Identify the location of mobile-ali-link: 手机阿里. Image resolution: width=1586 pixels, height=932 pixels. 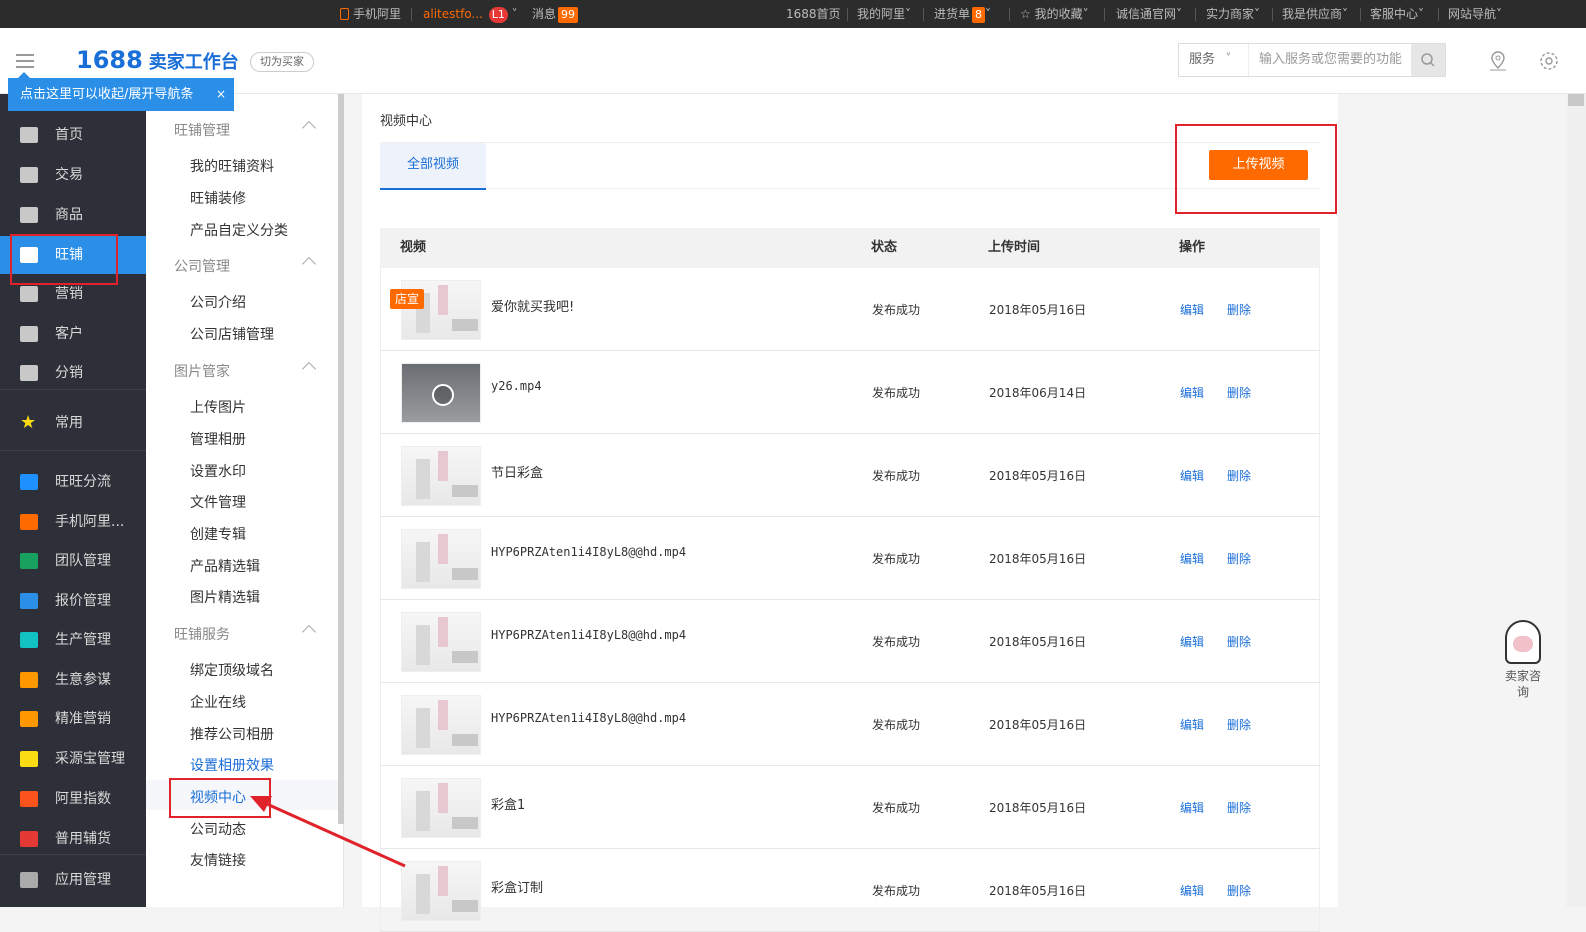
(370, 14).